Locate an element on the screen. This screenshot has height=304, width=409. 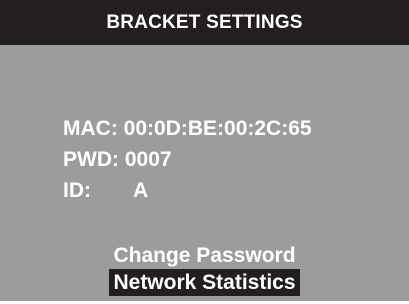
page-title: BRACKET SETTINGS is located at coordinates (204, 22).